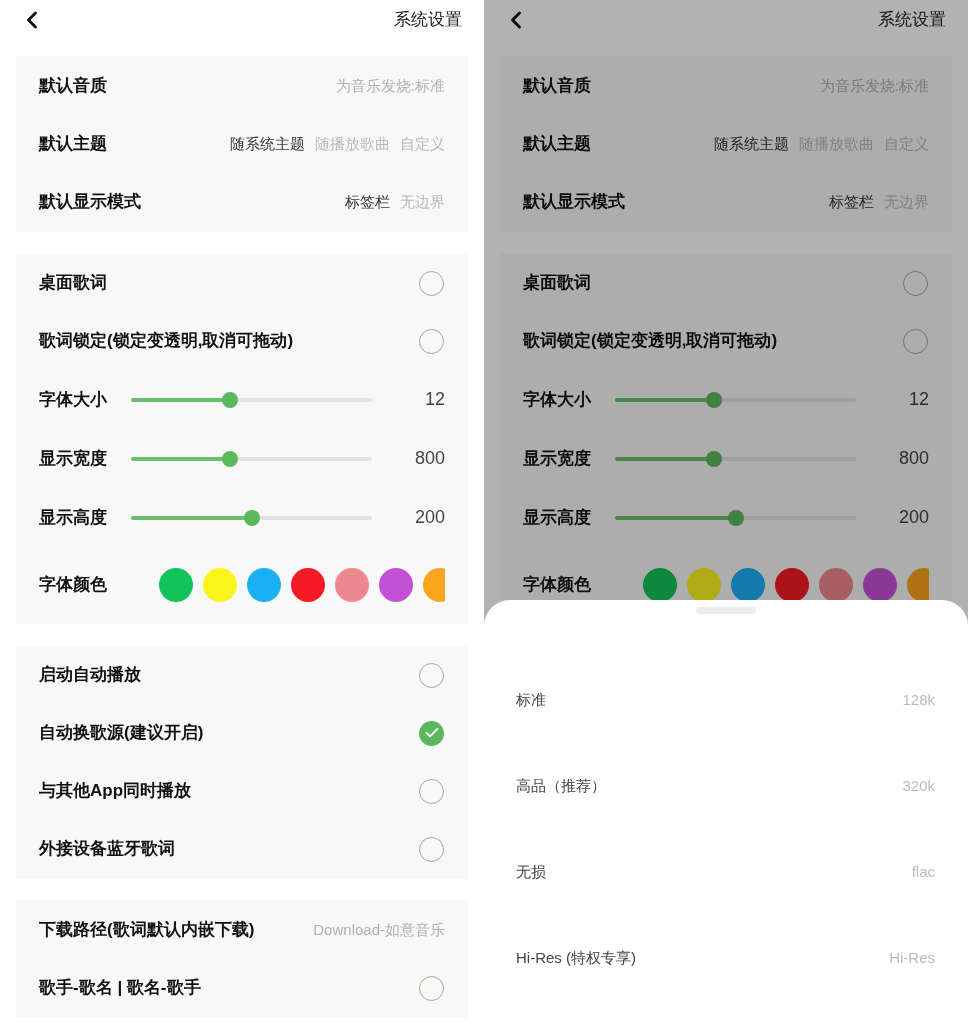 The height and width of the screenshot is (1024, 968). I want to click on option-choice: 随播放歌曲, so click(352, 144).